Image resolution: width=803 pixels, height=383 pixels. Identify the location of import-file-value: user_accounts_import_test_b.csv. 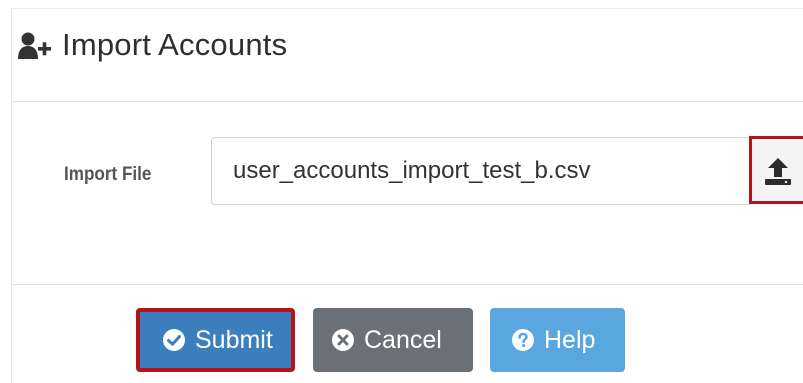
(412, 170).